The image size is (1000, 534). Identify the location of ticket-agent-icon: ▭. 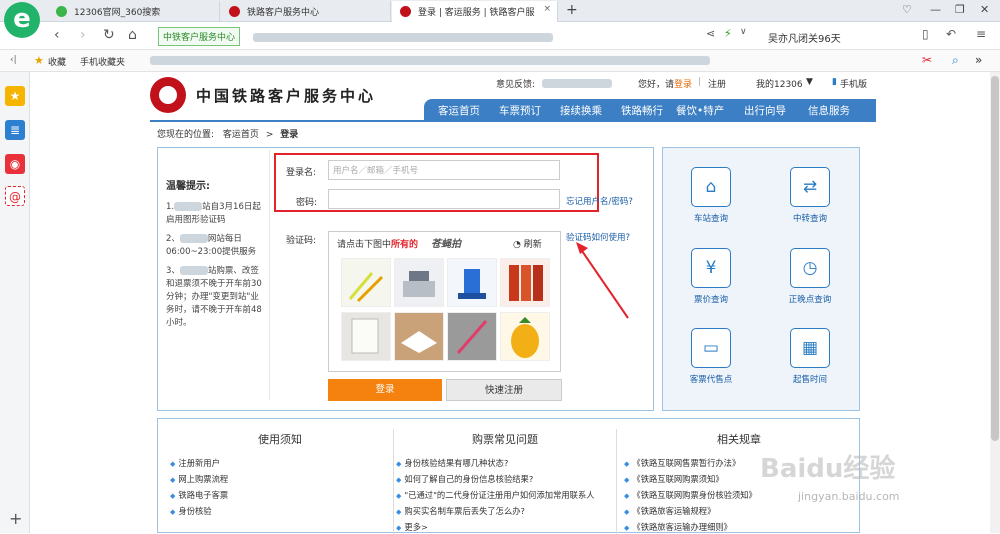
(711, 348).